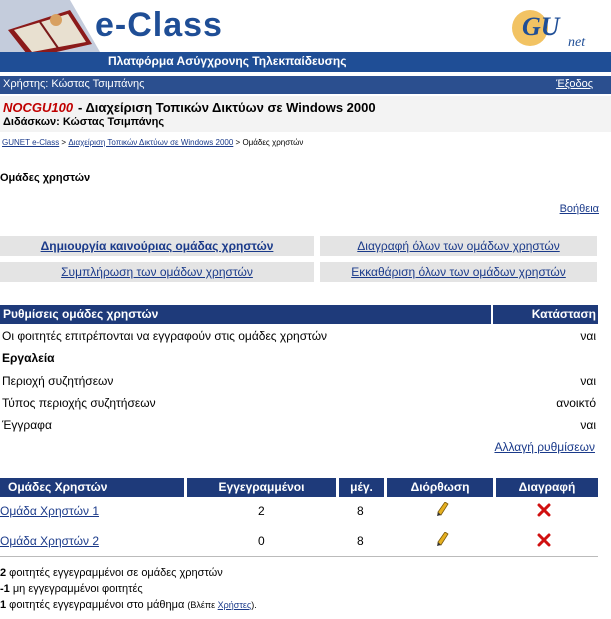 Image resolution: width=611 pixels, height=619 pixels. I want to click on settings-row-label: Περιοχή συζητήσεων, so click(58, 381).